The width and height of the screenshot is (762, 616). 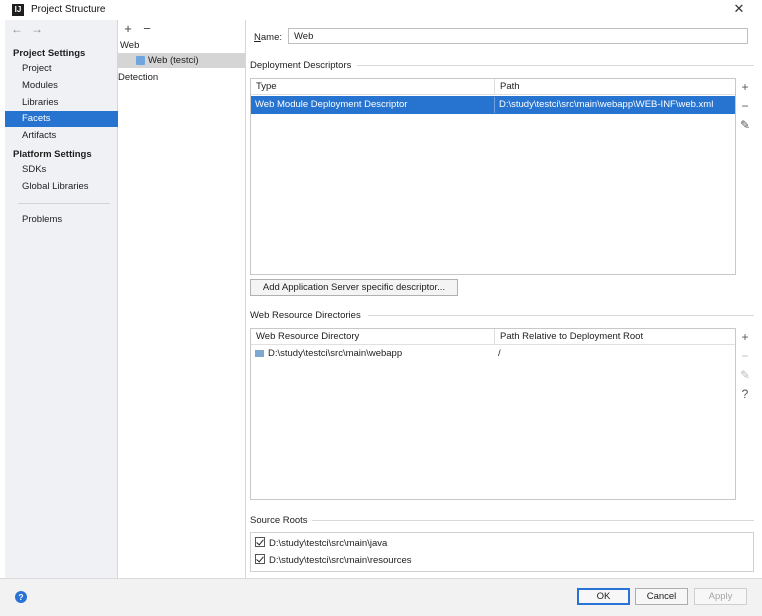 I want to click on back-arrow-icon: ←, so click(x=17, y=29).